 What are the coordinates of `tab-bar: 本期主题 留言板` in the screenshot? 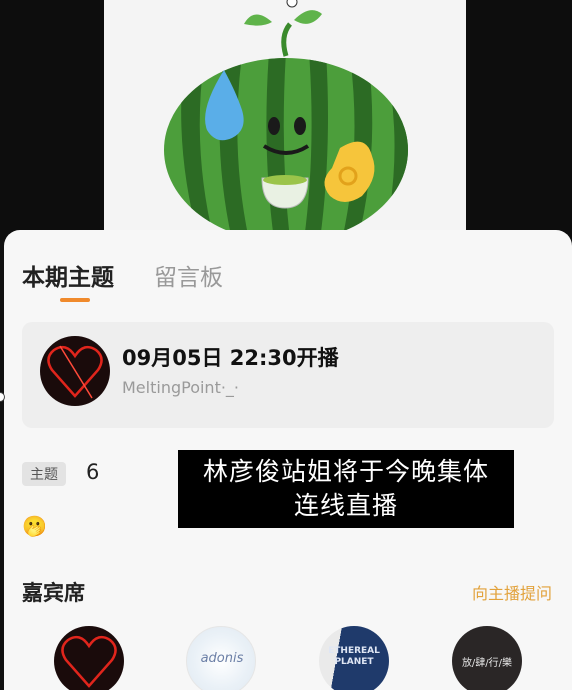 It's located at (122, 275).